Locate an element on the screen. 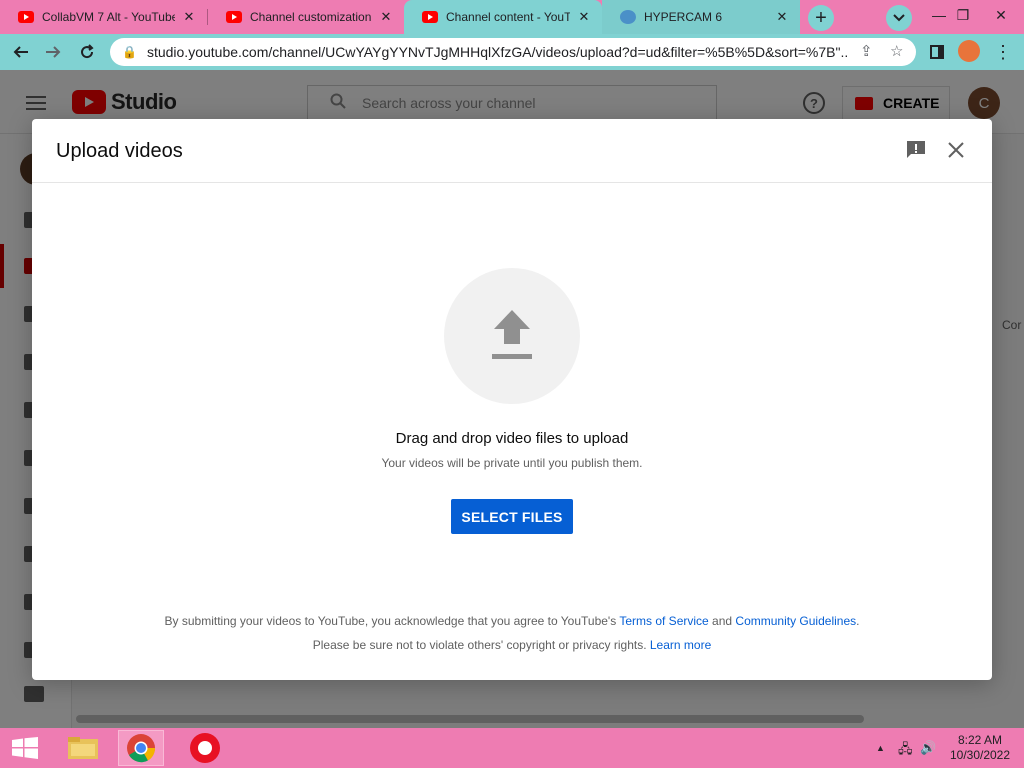 The width and height of the screenshot is (1024, 768). legal-period: . is located at coordinates (858, 621).